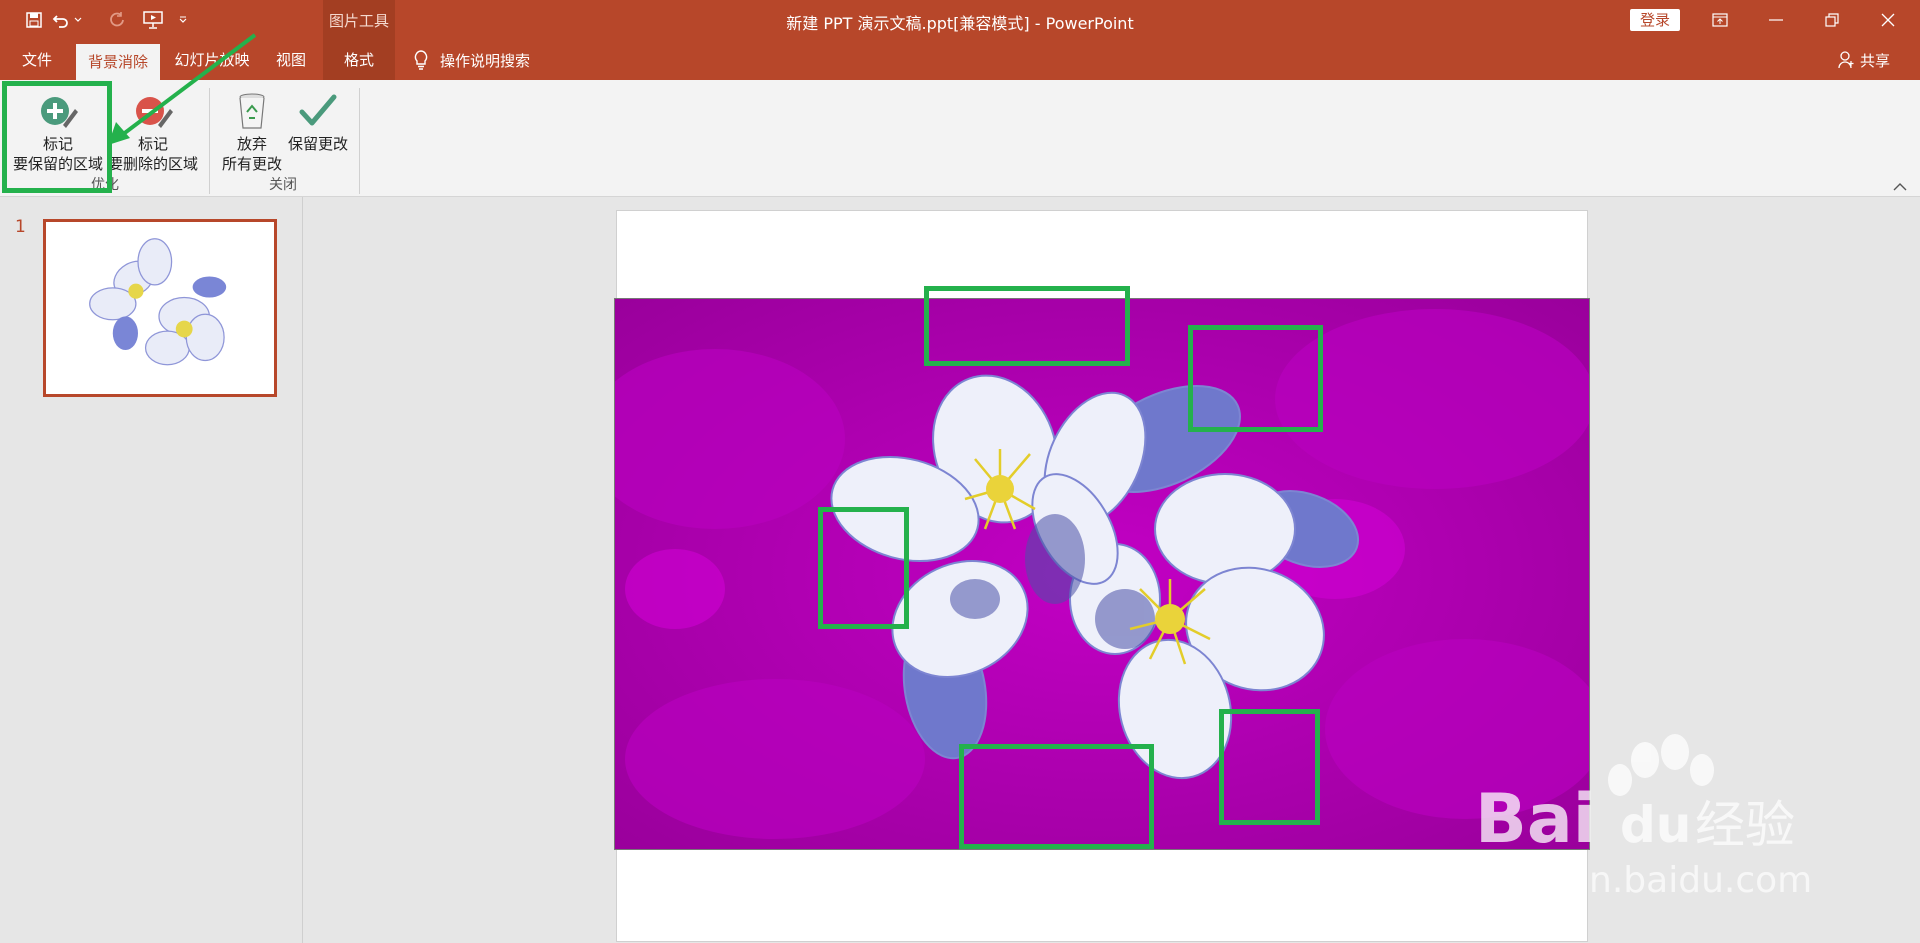 The image size is (1920, 943). What do you see at coordinates (359, 60) in the screenshot?
I see `tab-format: 格式` at bounding box center [359, 60].